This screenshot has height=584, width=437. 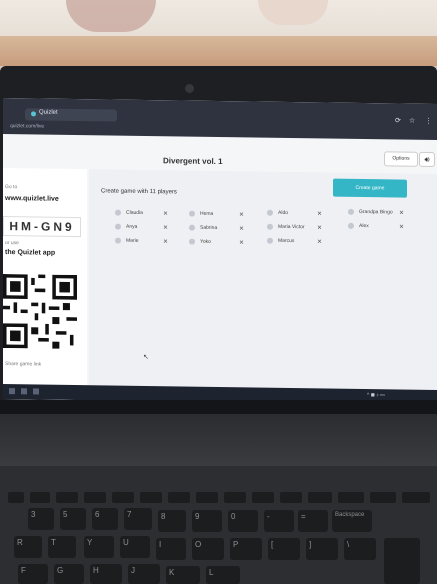 What do you see at coordinates (73, 519) in the screenshot?
I see `key-5: 5` at bounding box center [73, 519].